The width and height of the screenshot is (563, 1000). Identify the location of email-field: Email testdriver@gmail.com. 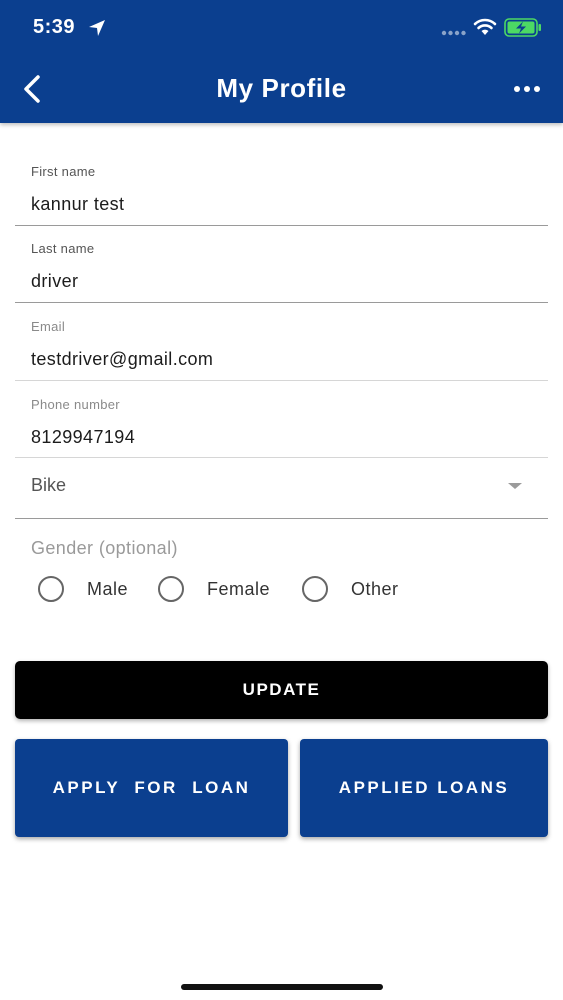
(281, 342).